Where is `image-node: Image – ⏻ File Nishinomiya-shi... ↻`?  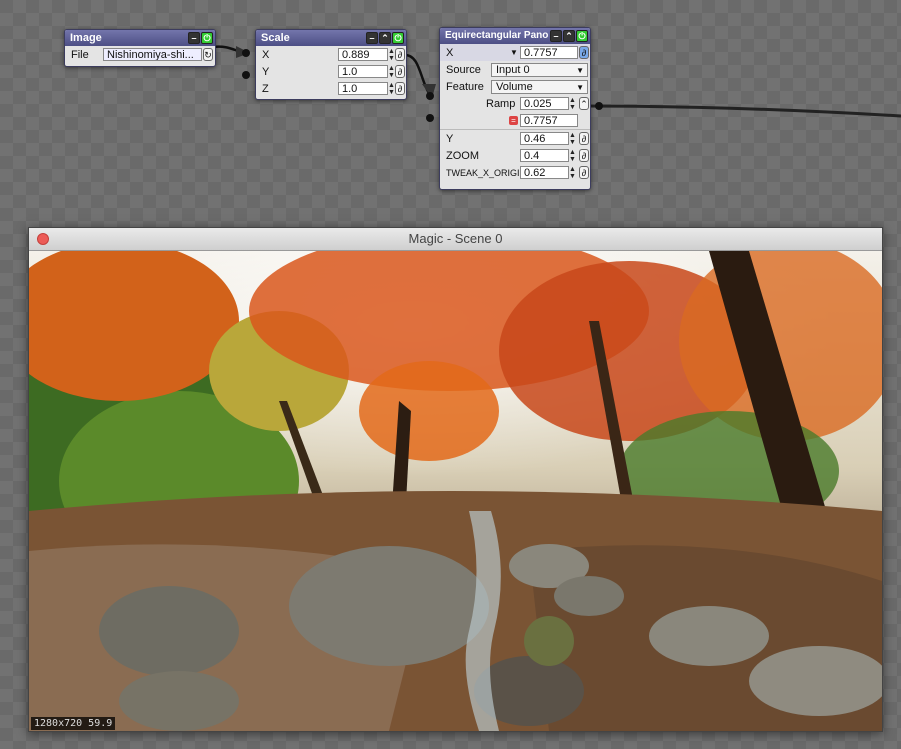 image-node: Image – ⏻ File Nishinomiya-shi... ↻ is located at coordinates (140, 48).